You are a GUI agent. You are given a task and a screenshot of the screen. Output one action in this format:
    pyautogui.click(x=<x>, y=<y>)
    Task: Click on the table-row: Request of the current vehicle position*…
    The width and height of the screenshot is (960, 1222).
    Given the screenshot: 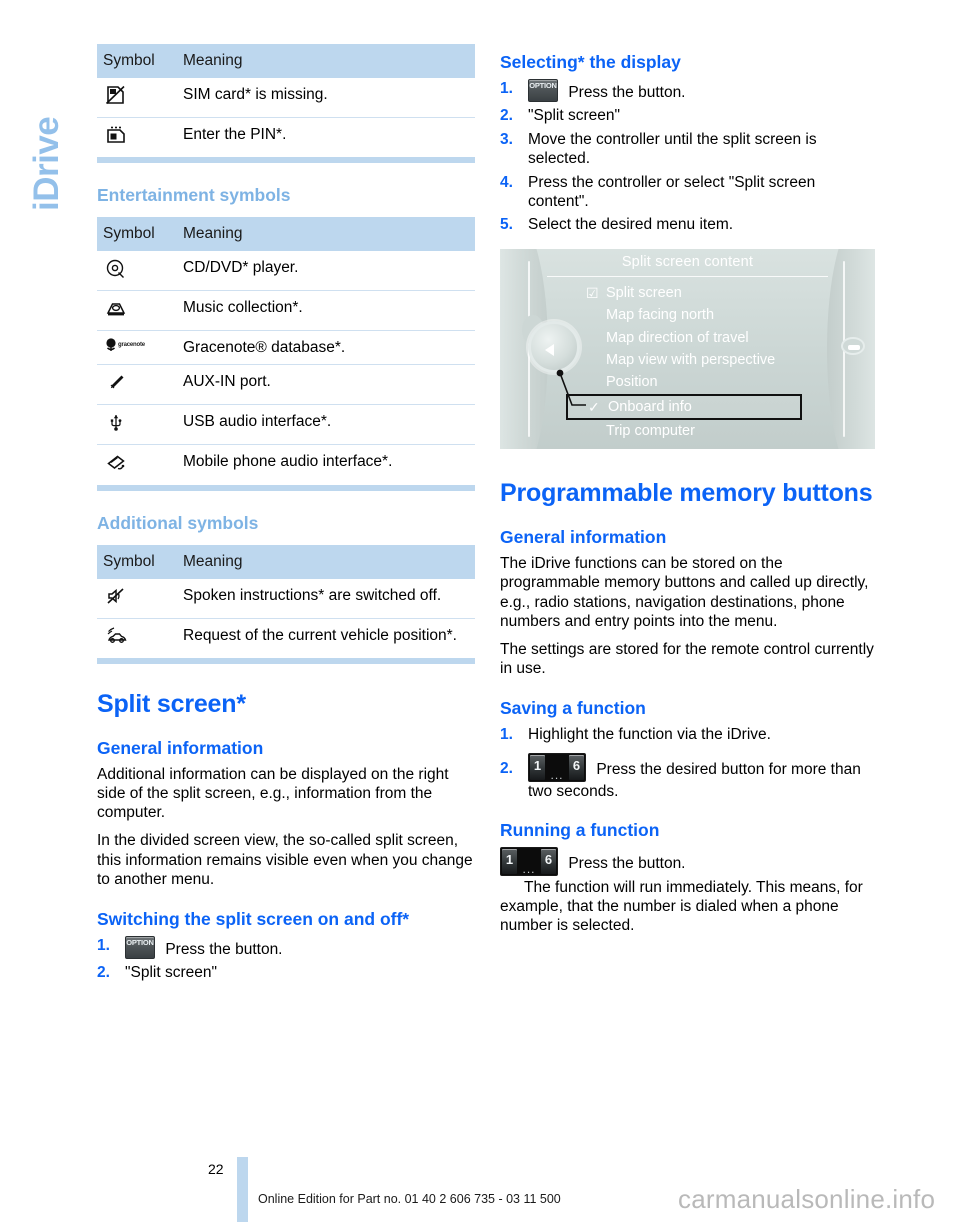 What is the action you would take?
    pyautogui.click(x=286, y=637)
    